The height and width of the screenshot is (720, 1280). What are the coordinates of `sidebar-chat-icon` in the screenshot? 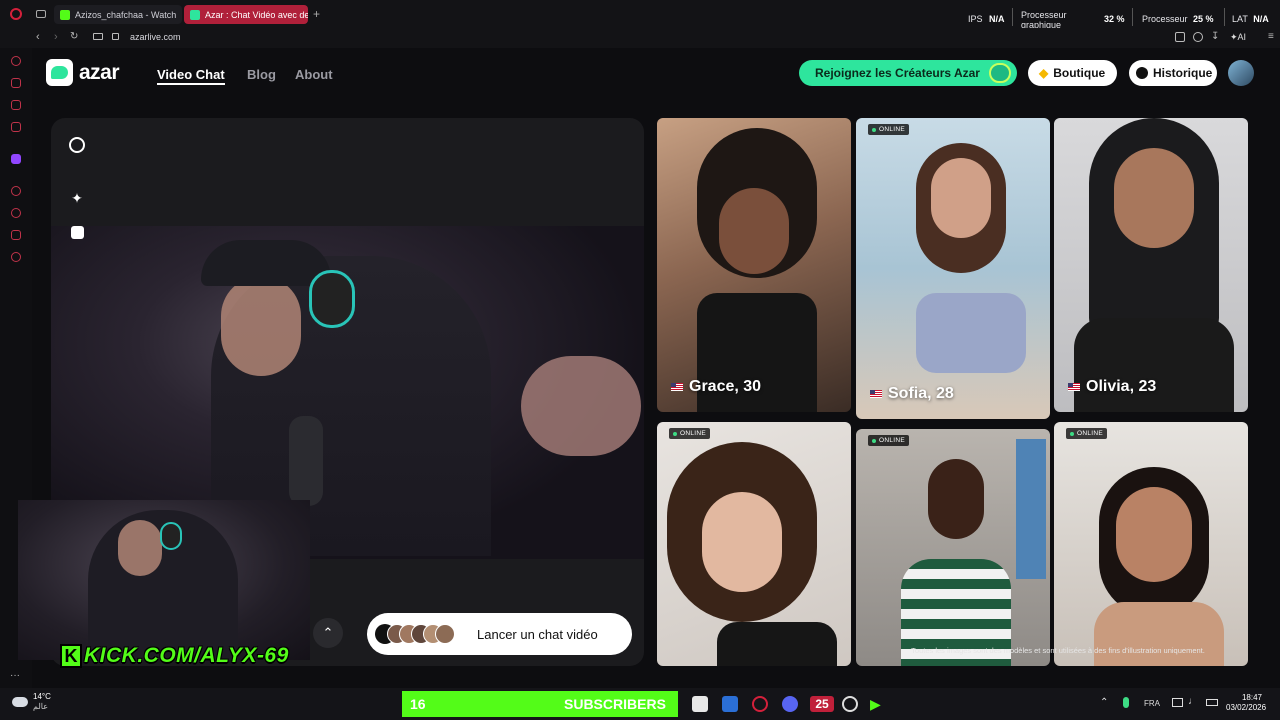 It's located at (16, 105).